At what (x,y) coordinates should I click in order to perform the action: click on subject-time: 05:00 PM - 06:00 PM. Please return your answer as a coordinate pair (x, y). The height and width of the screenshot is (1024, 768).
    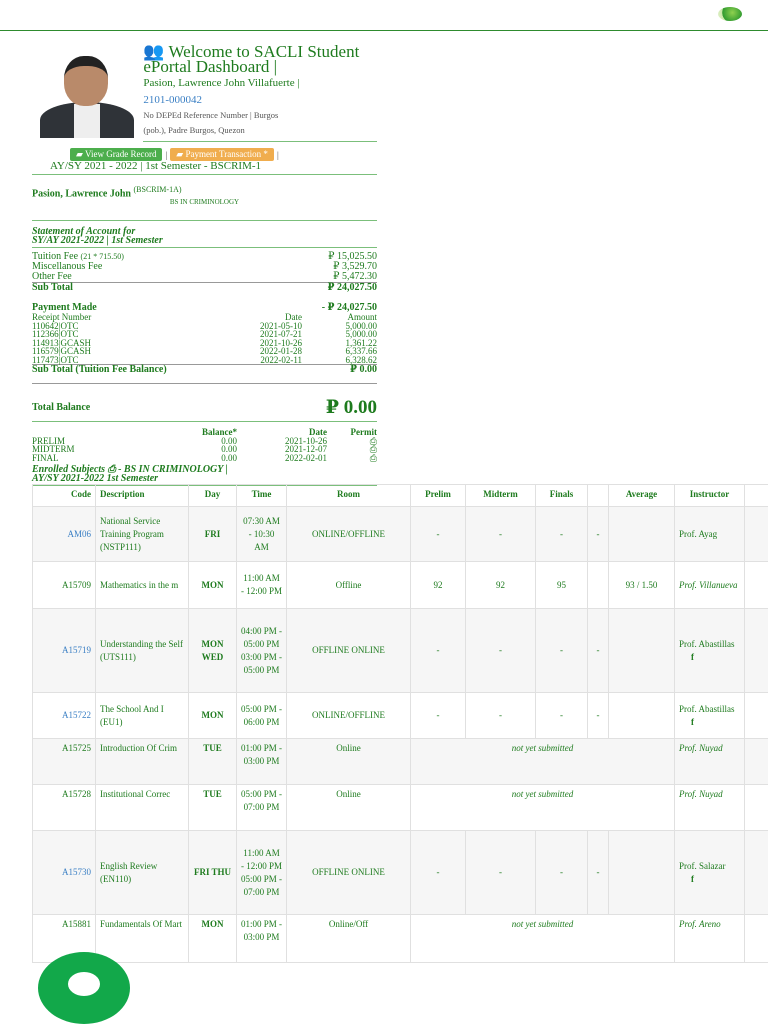
    Looking at the image, I should click on (261, 715).